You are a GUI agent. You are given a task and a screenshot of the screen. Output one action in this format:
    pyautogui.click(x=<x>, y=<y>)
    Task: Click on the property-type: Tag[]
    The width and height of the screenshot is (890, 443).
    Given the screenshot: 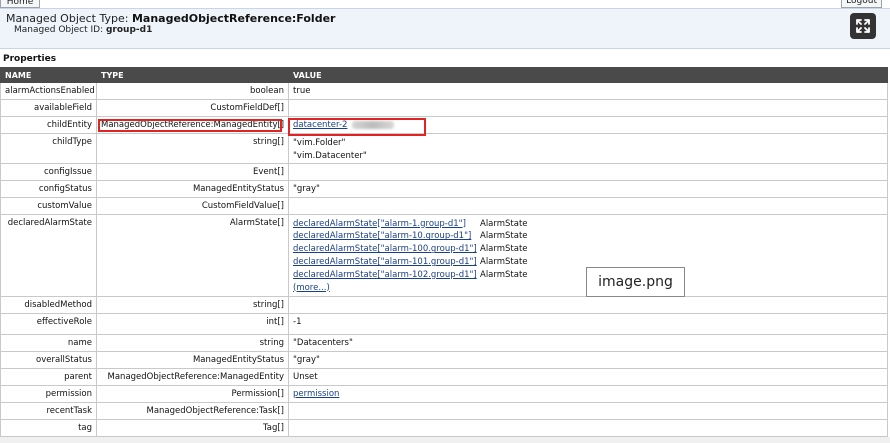 What is the action you would take?
    pyautogui.click(x=192, y=427)
    